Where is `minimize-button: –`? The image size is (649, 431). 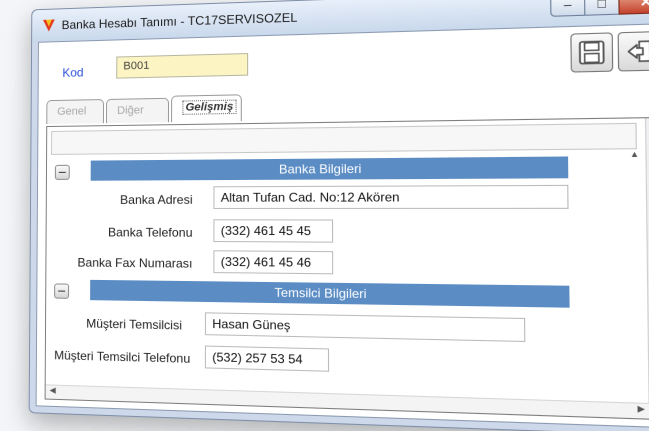 minimize-button: – is located at coordinates (568, 8).